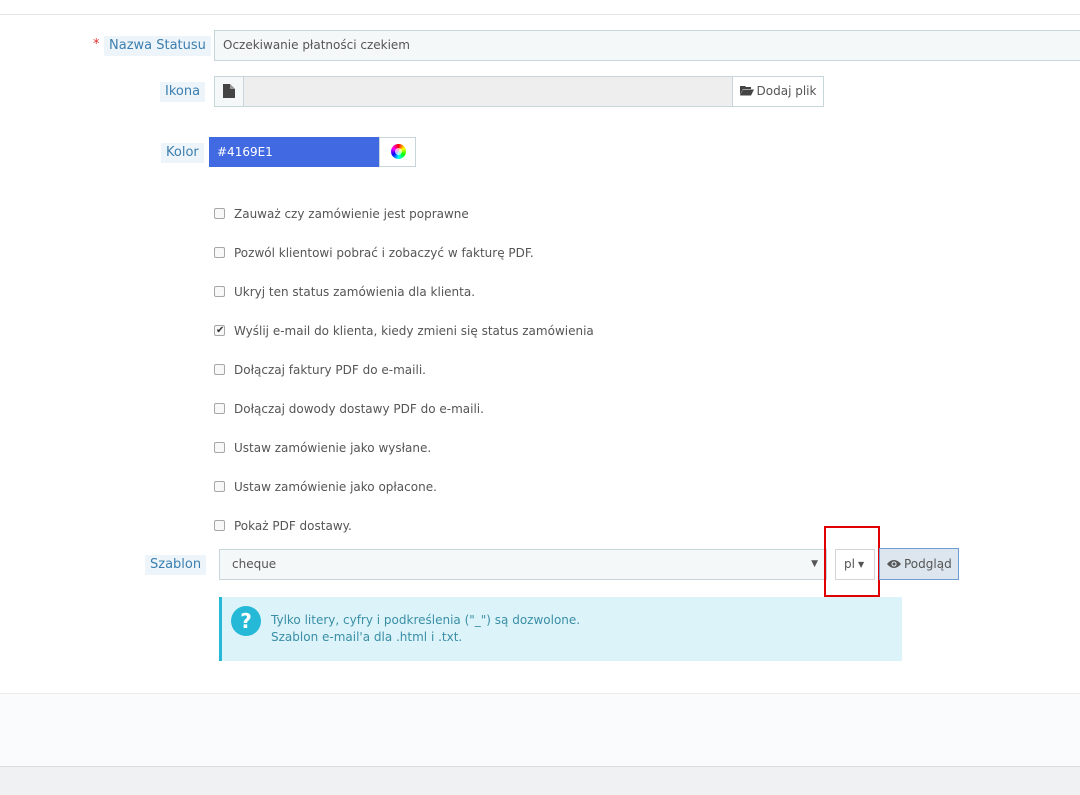 This screenshot has width=1080, height=795. What do you see at coordinates (335, 487) in the screenshot?
I see `option-label: Ustaw zamówienie jako opłacone.` at bounding box center [335, 487].